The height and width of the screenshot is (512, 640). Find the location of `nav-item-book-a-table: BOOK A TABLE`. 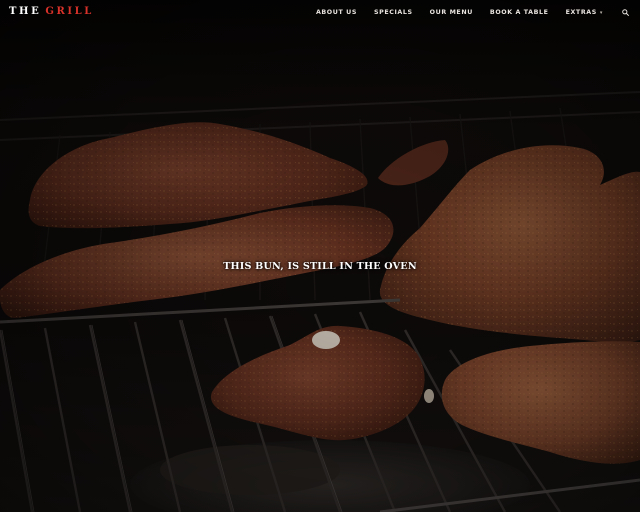

nav-item-book-a-table: BOOK A TABLE is located at coordinates (519, 12).